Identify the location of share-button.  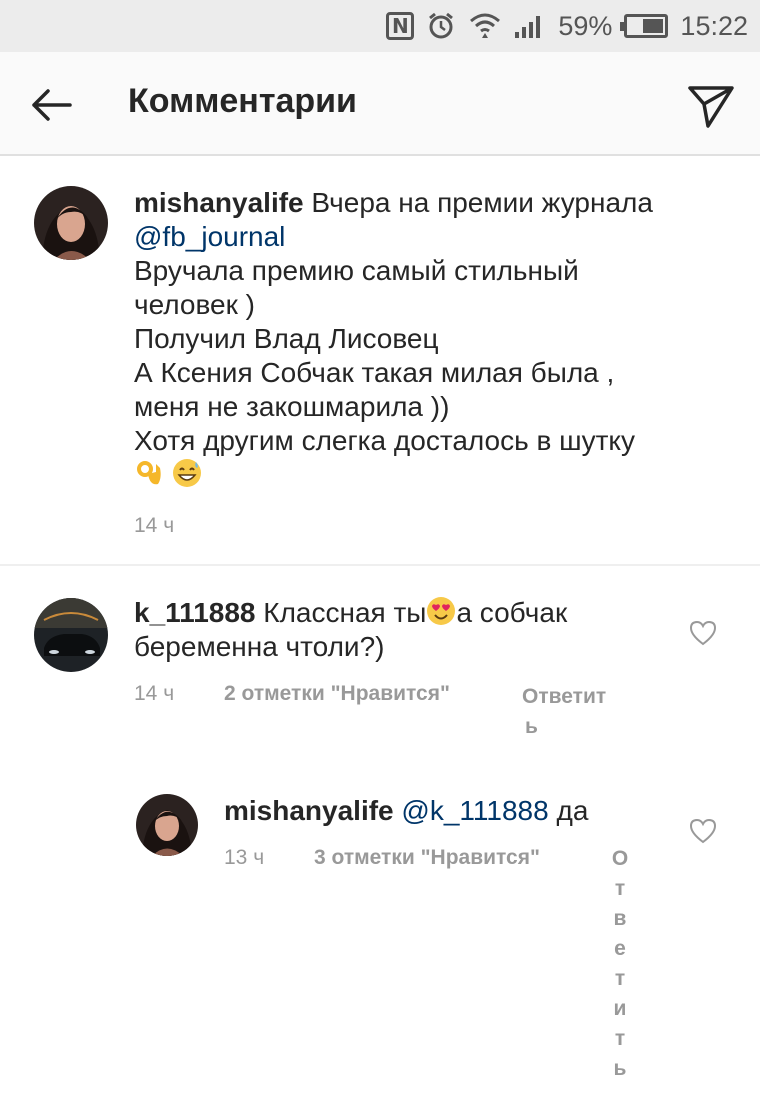
(711, 105).